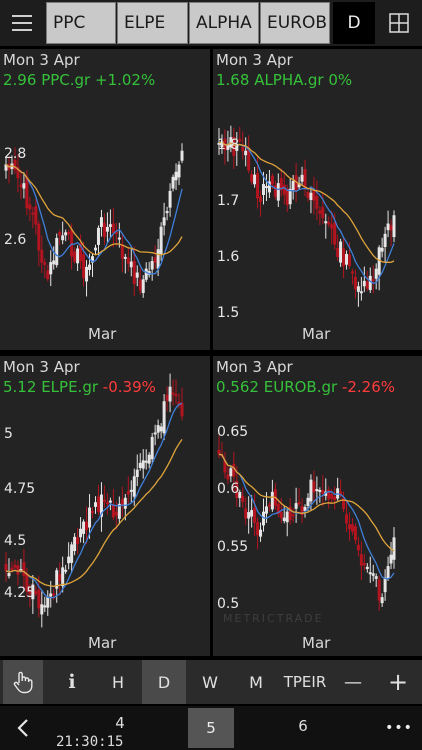 Image resolution: width=422 pixels, height=750 pixels. I want to click on period-w-button: W, so click(210, 682).